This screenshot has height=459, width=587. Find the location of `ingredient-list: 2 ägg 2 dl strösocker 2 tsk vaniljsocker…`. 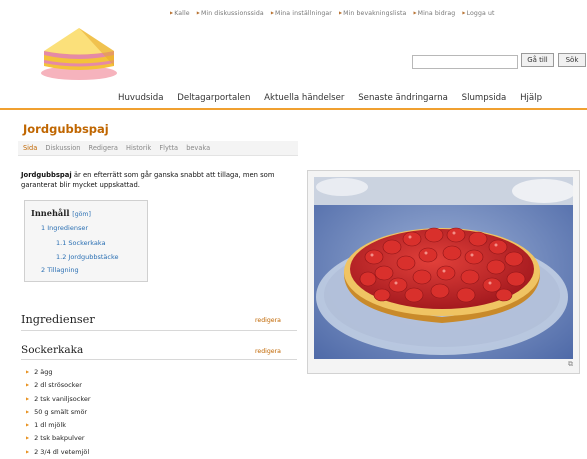

ingredient-list: 2 ägg 2 dl strösocker 2 tsk vaniljsocker… is located at coordinates (58, 411).